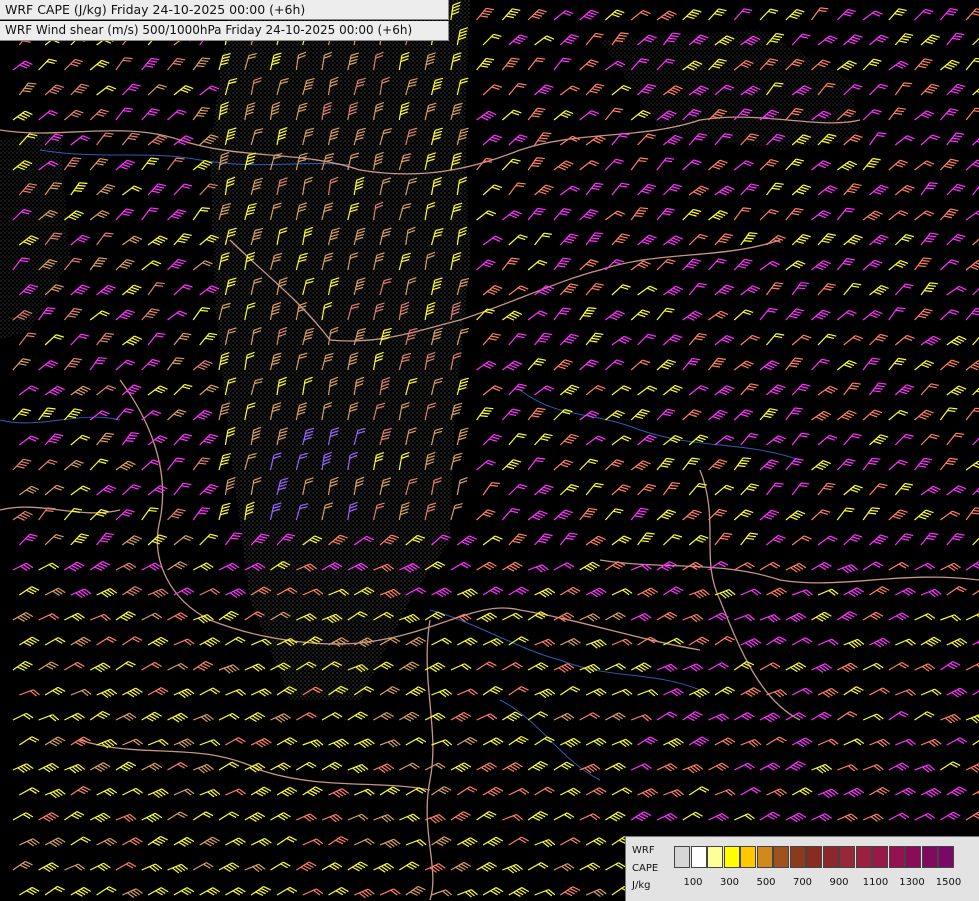 The image size is (979, 901). I want to click on legend-tick-label: 900, so click(839, 882).